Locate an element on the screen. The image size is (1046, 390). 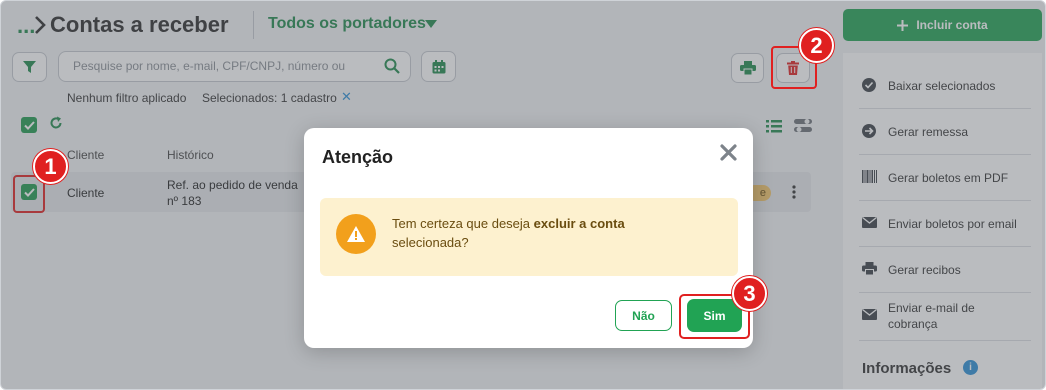
step-marker-3: 3 is located at coordinates (749, 293).